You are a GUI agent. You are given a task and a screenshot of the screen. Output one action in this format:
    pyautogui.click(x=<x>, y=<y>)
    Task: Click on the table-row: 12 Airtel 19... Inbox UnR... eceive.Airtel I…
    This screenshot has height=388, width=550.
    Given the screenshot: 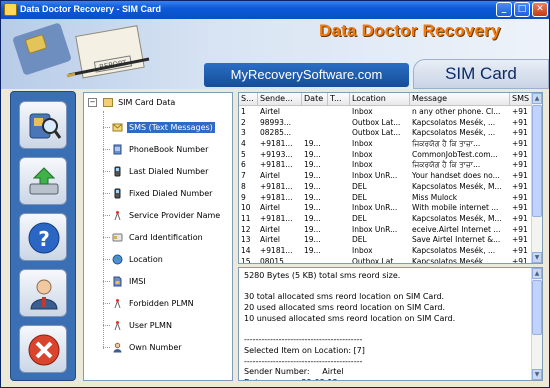 What is the action you would take?
    pyautogui.click(x=385, y=230)
    